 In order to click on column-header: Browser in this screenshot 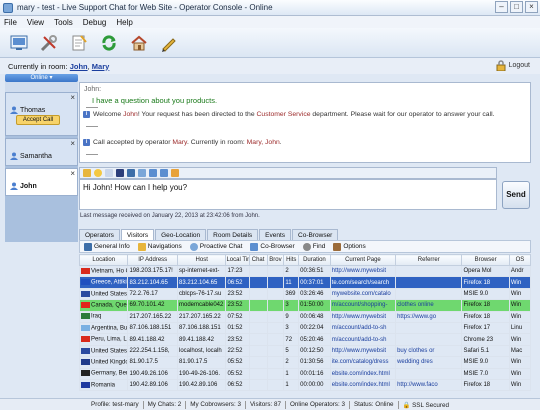, I will do `click(485, 260)`.